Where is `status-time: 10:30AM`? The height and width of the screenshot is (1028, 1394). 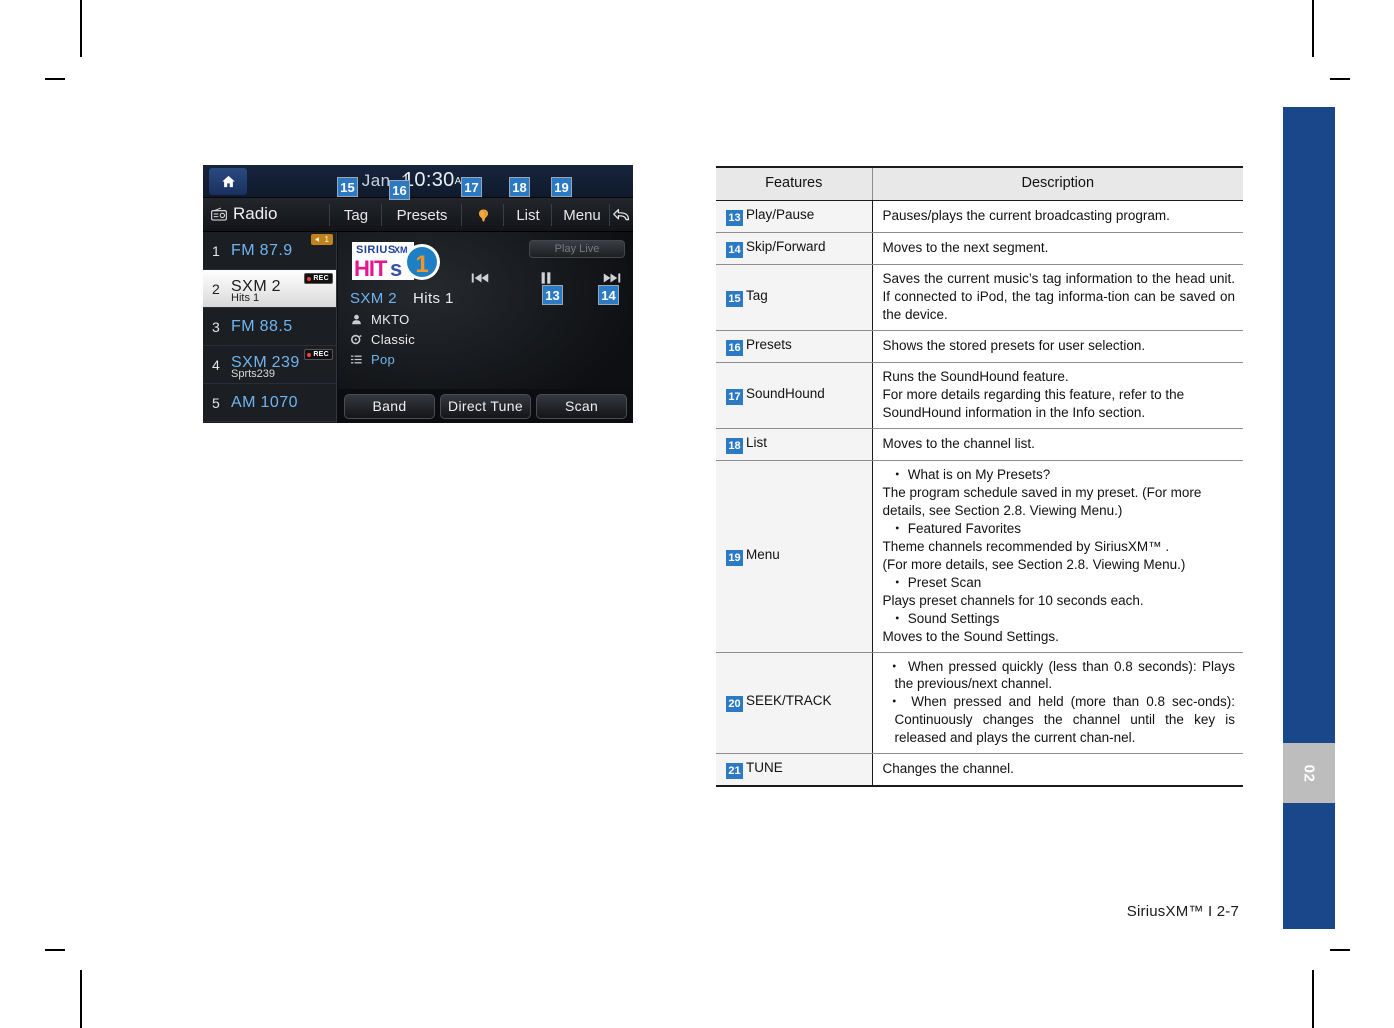 status-time: 10:30AM is located at coordinates (436, 180).